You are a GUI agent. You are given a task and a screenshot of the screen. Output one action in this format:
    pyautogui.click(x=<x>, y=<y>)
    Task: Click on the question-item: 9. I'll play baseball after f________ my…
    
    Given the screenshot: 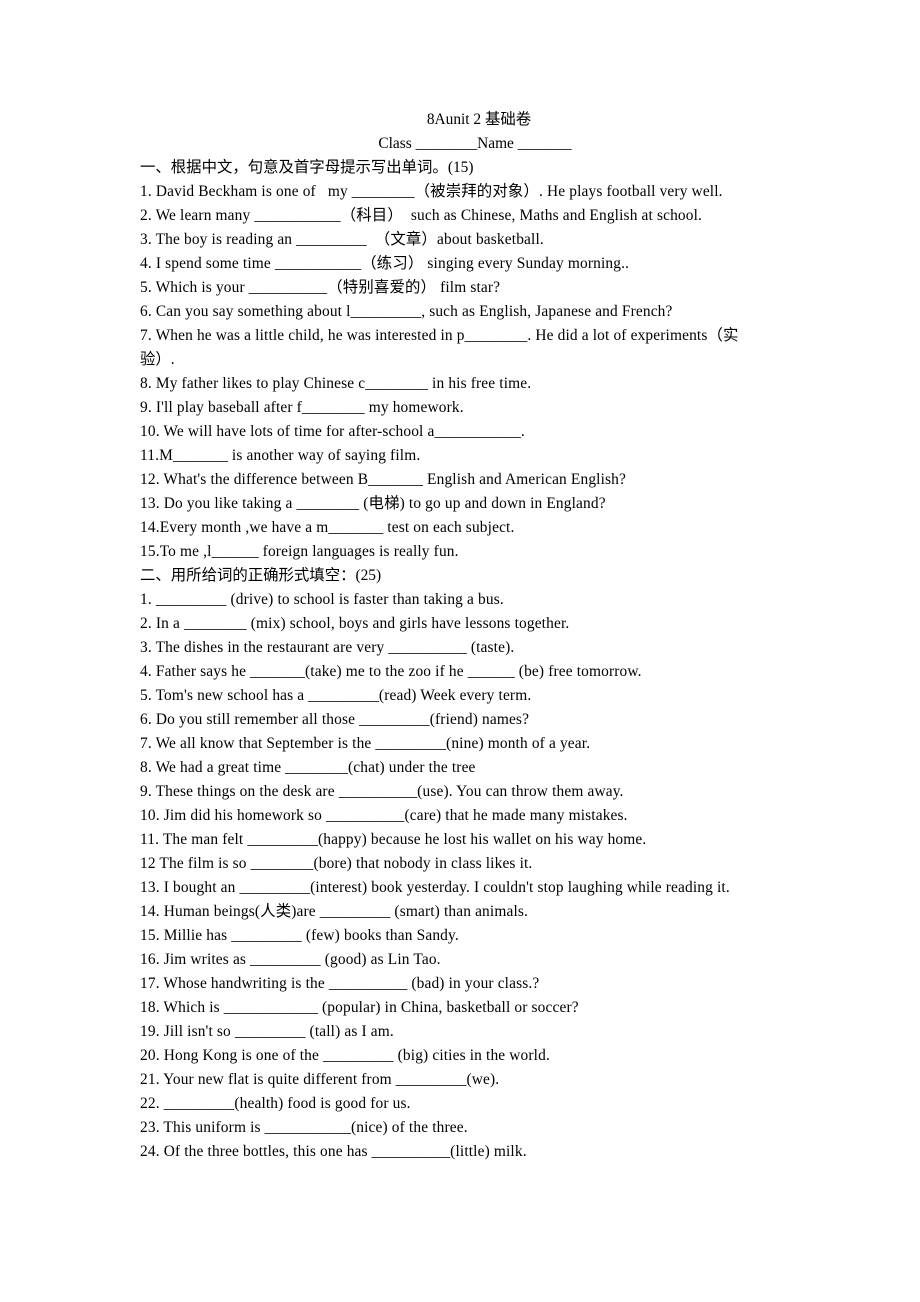 What is the action you would take?
    pyautogui.click(x=302, y=407)
    